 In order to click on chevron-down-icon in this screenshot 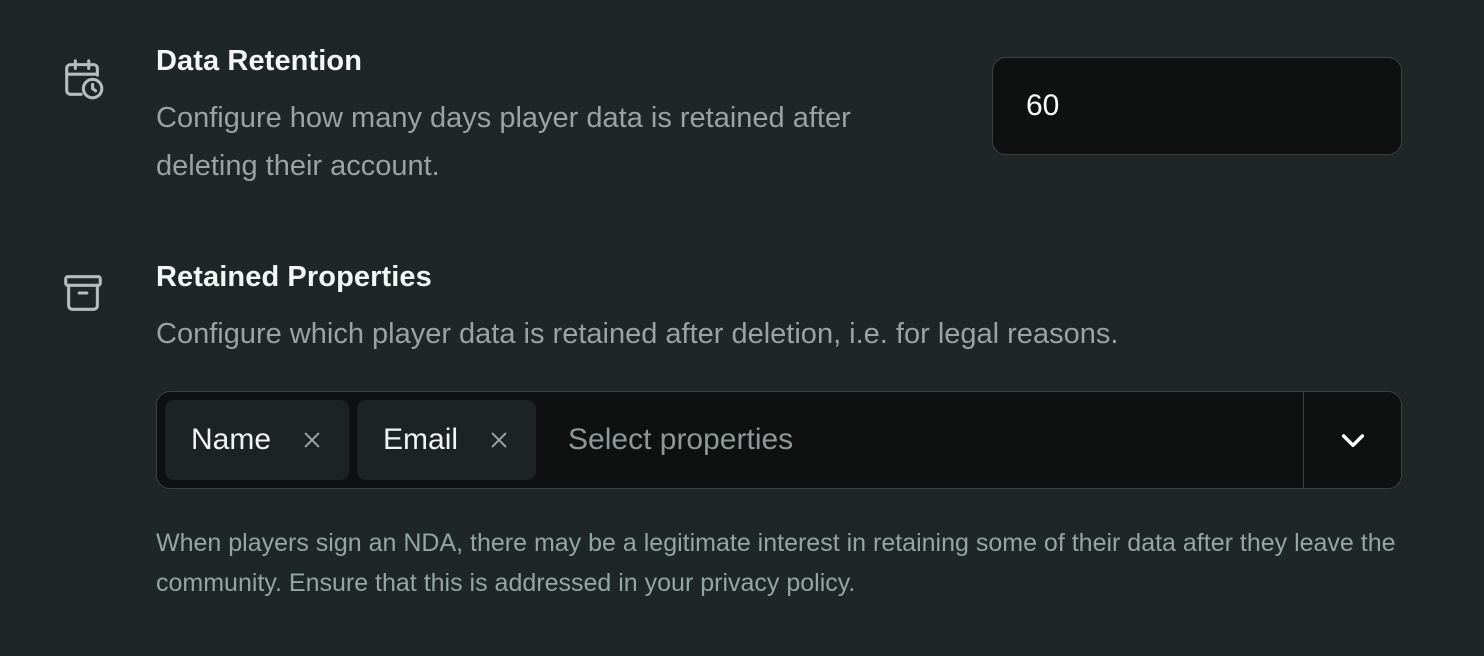, I will do `click(1352, 441)`.